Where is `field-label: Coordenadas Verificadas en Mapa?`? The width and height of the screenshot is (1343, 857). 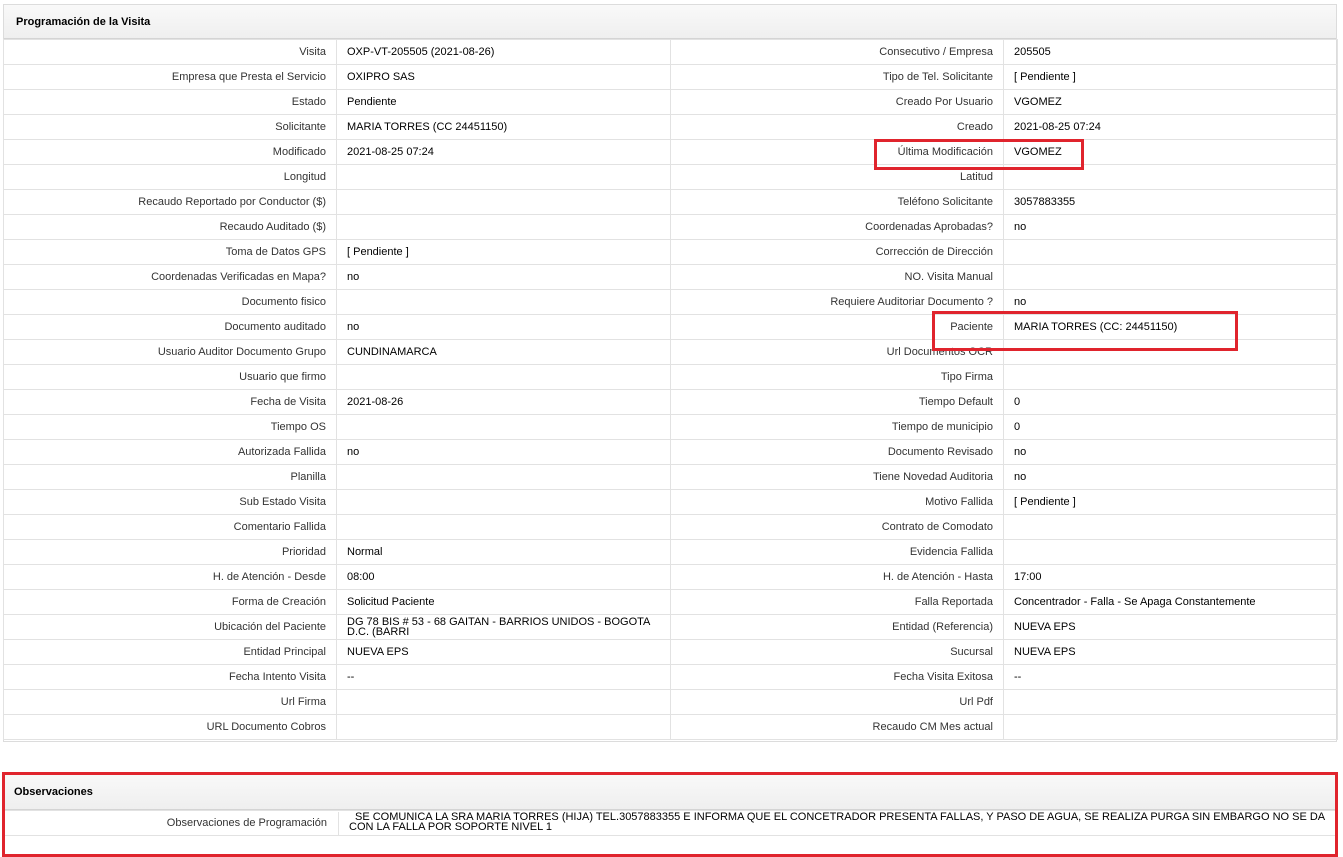
field-label: Coordenadas Verificadas en Mapa? is located at coordinates (170, 277).